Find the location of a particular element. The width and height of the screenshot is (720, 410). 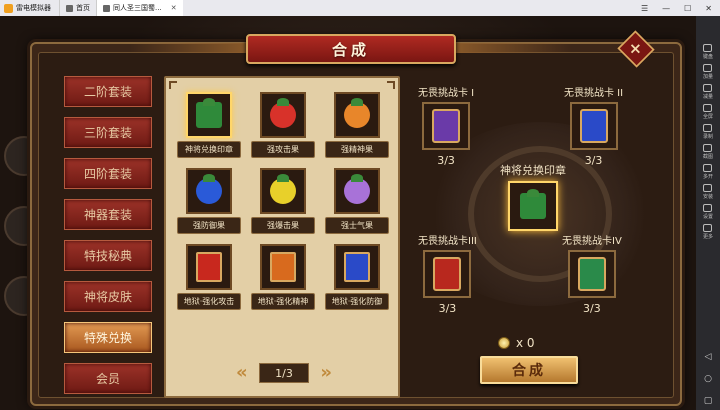

sidebar-label: 全屏 is located at coordinates (707, 117).